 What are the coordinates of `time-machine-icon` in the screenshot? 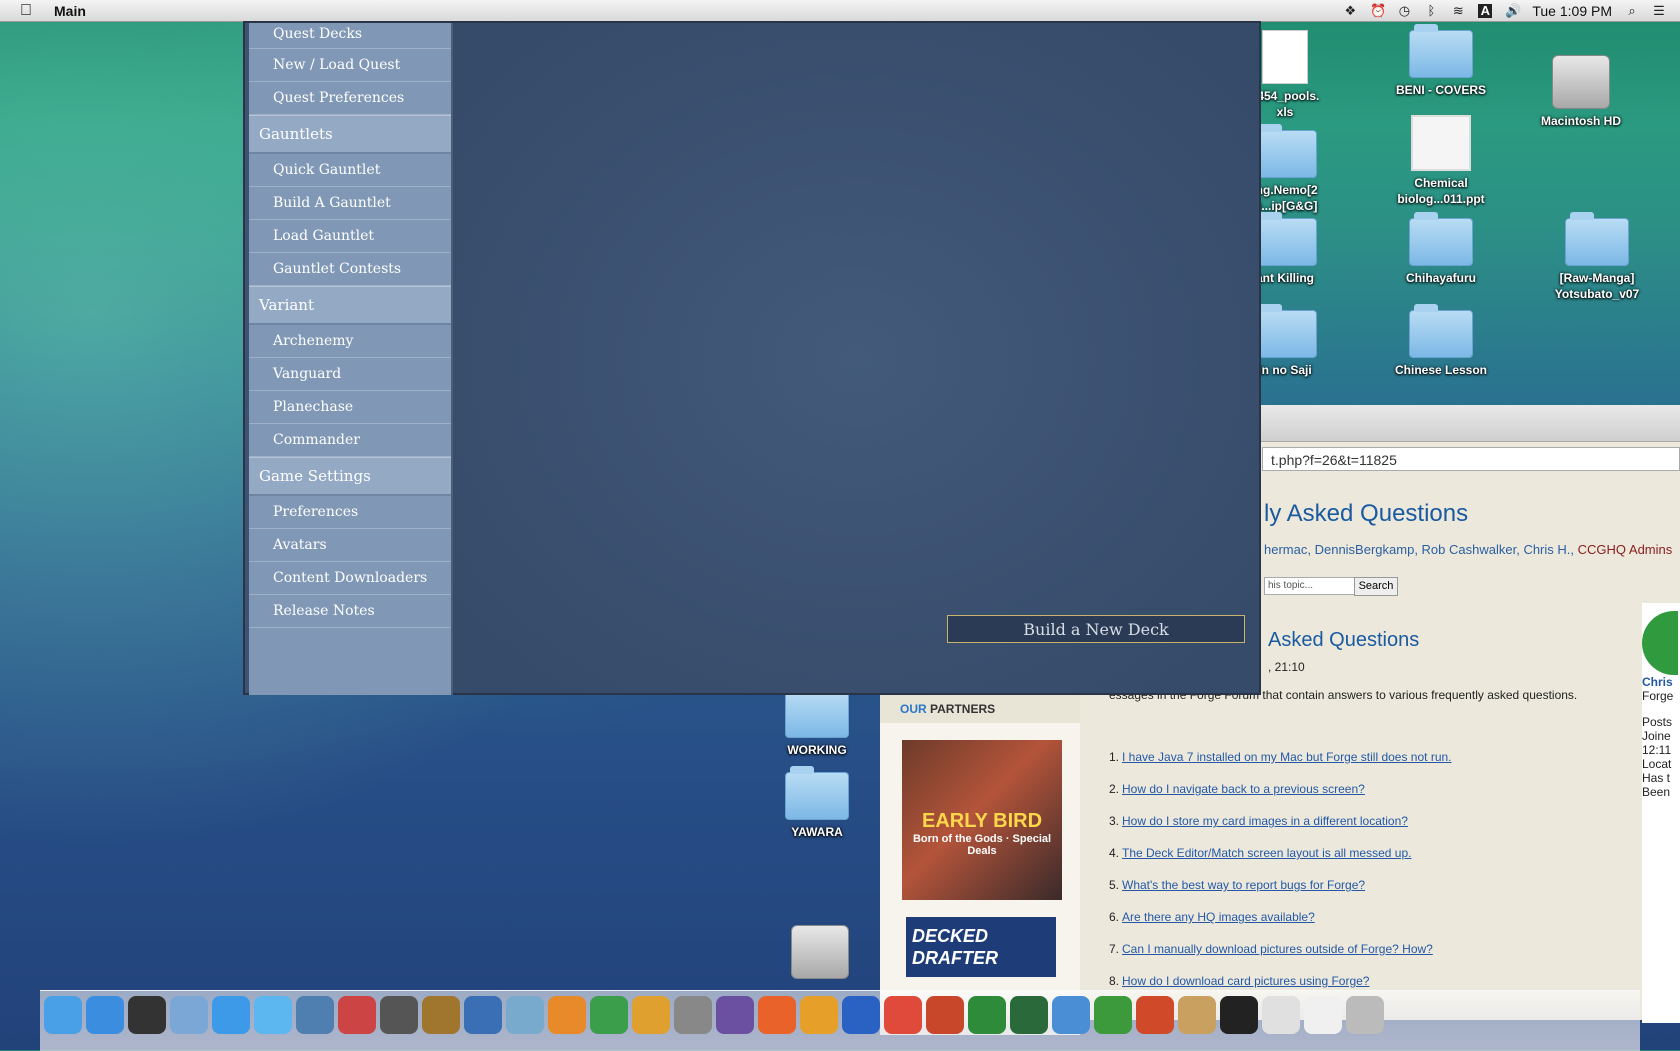 It's located at (1029, 1015).